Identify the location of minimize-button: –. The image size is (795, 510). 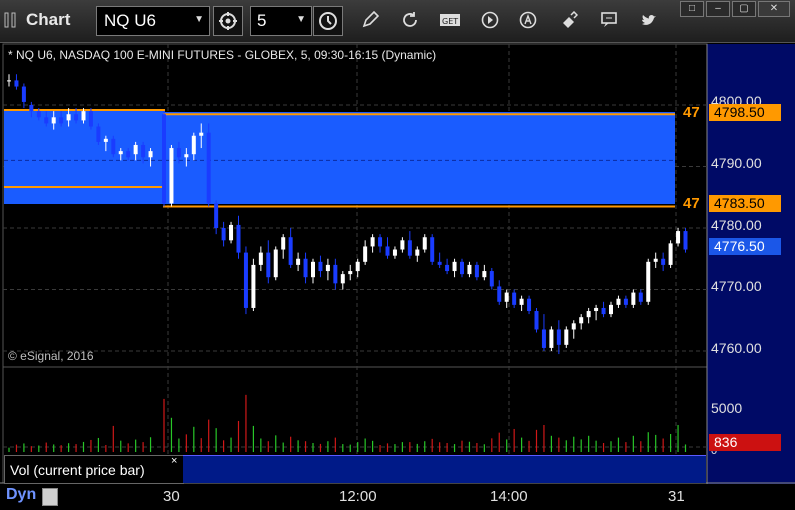
(718, 9).